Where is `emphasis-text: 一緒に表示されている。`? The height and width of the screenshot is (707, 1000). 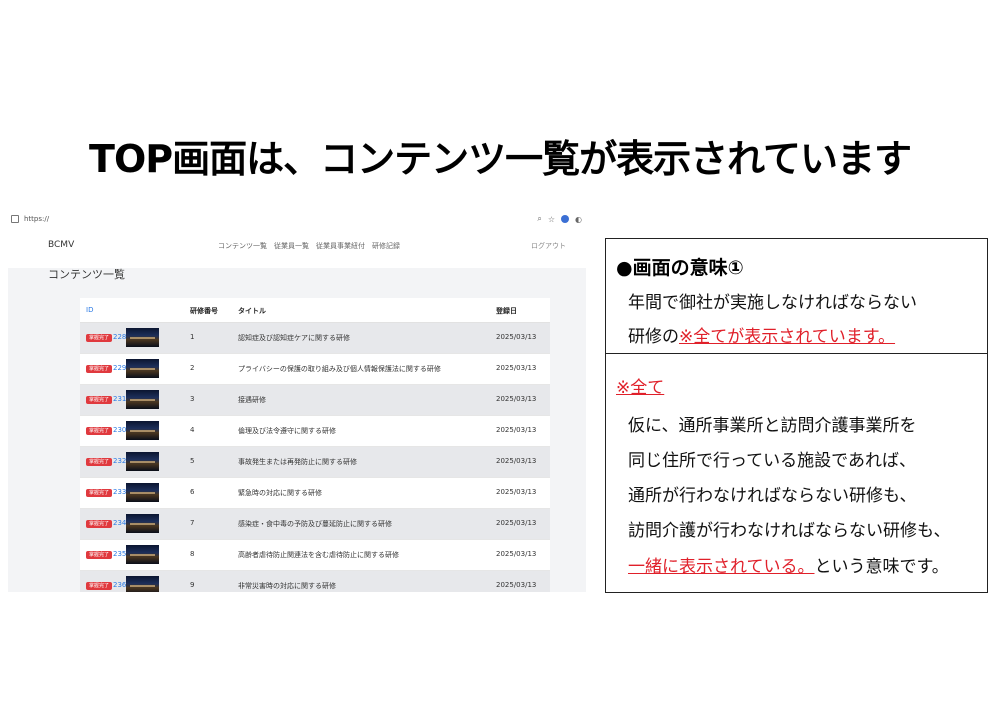 emphasis-text: 一緒に表示されている。 is located at coordinates (721, 567).